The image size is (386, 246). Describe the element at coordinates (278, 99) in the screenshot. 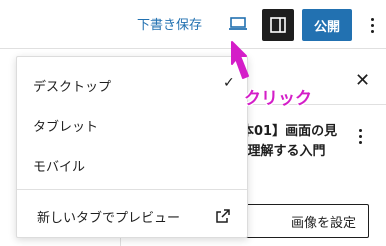

I see `click-annotation: クリック` at that location.